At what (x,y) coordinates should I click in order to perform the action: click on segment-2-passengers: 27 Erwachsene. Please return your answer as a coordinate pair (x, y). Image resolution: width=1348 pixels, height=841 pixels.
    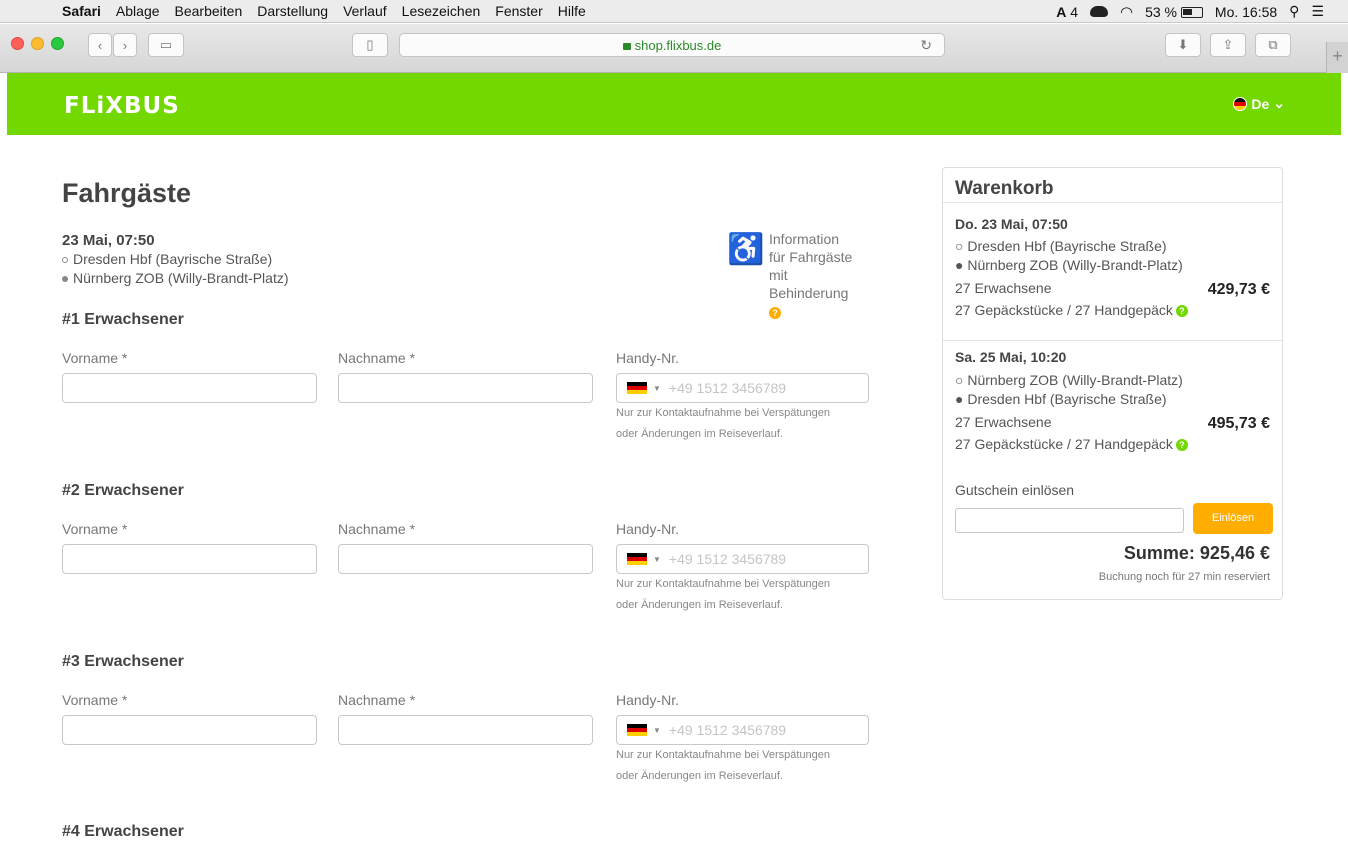
    Looking at the image, I should click on (1003, 422).